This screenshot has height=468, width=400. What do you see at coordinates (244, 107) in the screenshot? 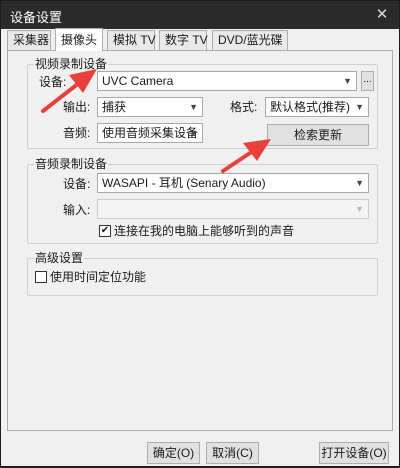
I see `format-label: 格式:` at bounding box center [244, 107].